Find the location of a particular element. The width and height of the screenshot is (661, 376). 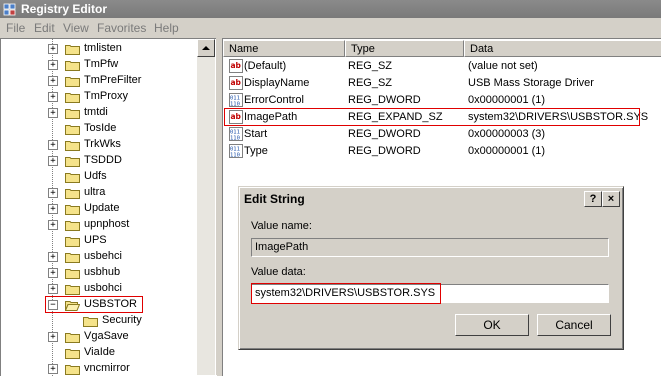

tree-item-label: tmtdi is located at coordinates (96, 112).